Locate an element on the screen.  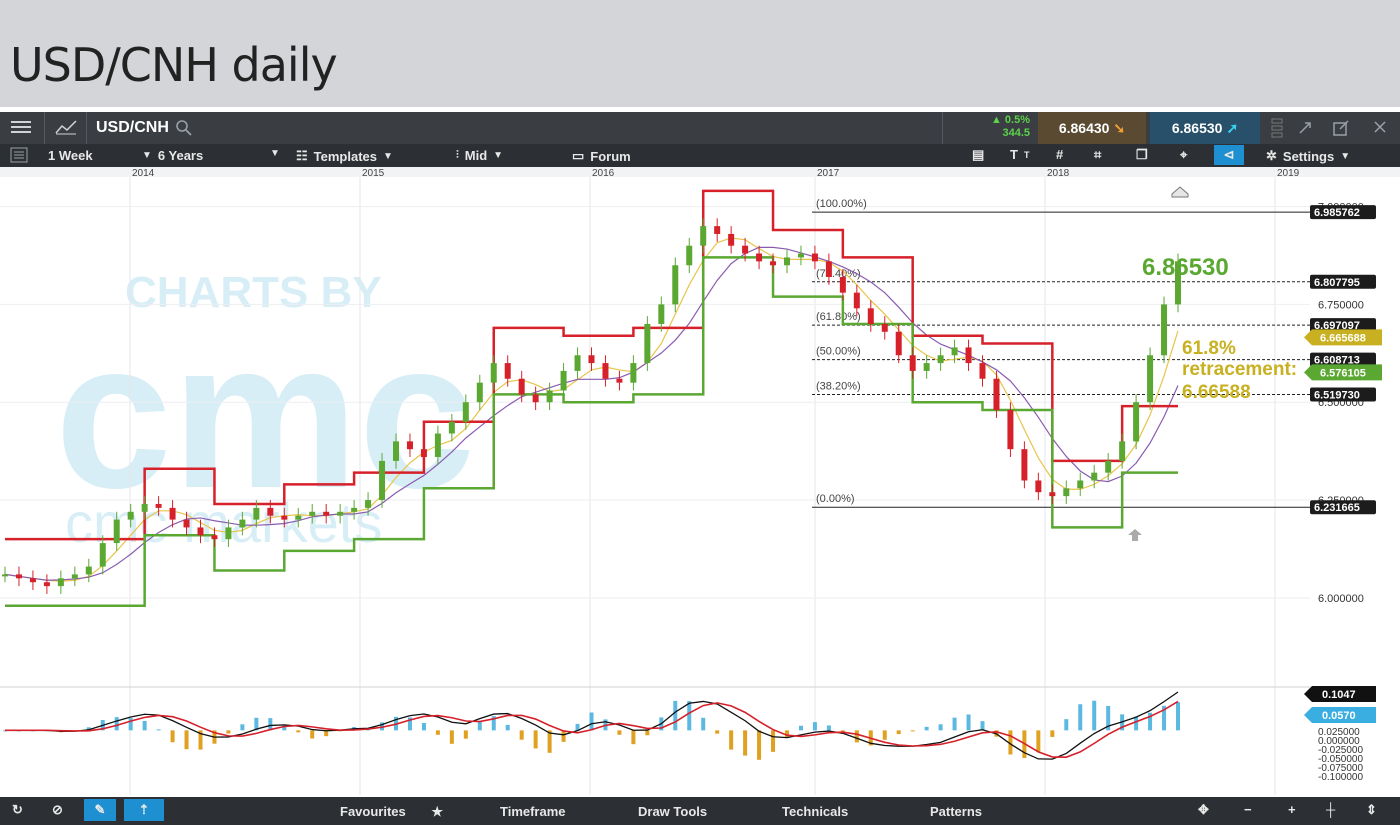
cursor-icon: ⌖ is located at coordinates (1183, 155).